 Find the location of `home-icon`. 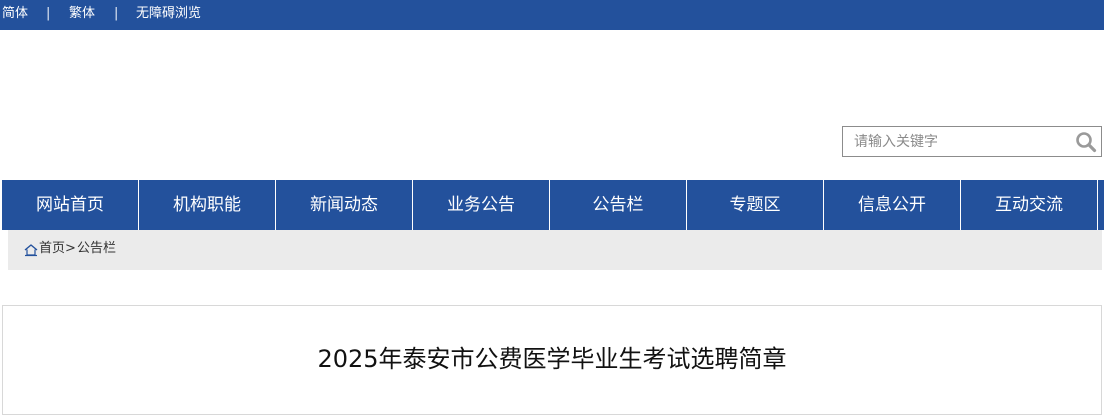

home-icon is located at coordinates (31, 249).